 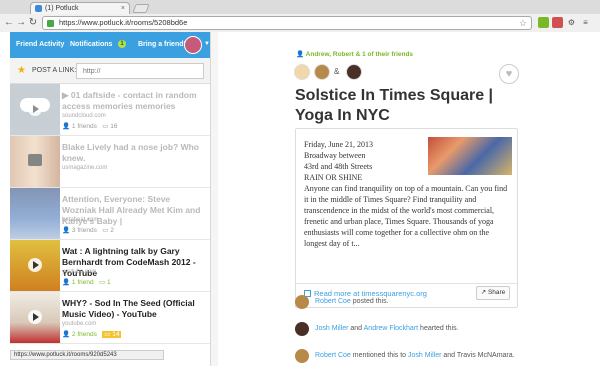 I want to click on nav-bring-friend: Bring a friend!, so click(x=162, y=44).